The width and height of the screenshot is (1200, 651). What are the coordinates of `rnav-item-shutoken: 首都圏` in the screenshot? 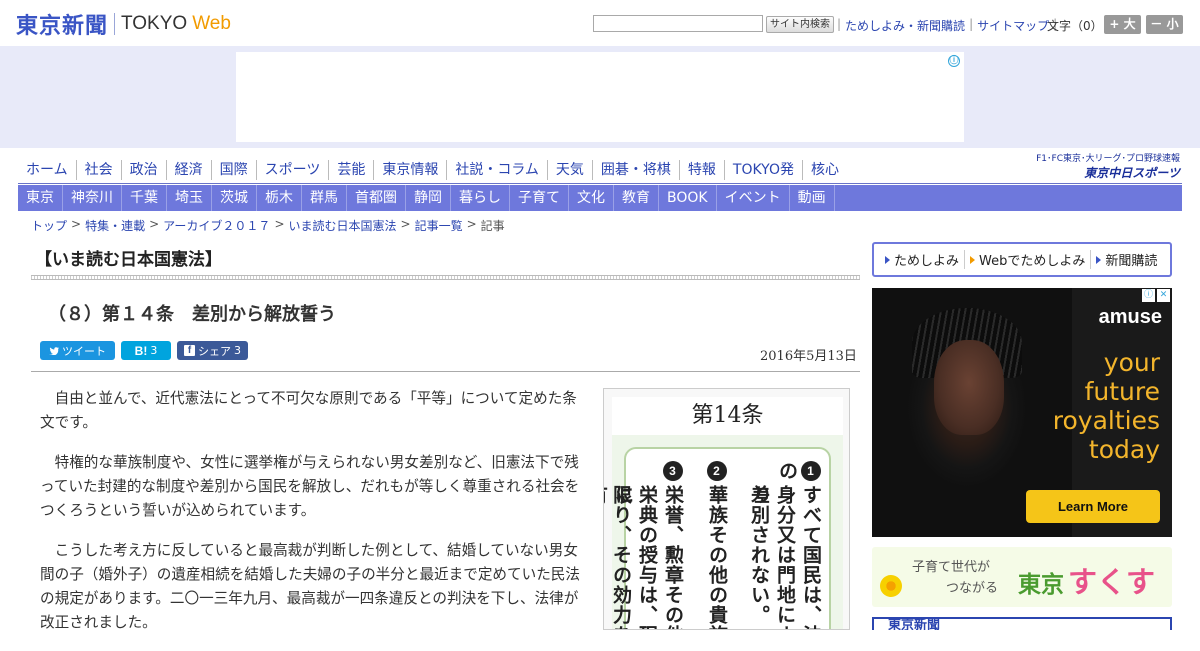 It's located at (376, 198).